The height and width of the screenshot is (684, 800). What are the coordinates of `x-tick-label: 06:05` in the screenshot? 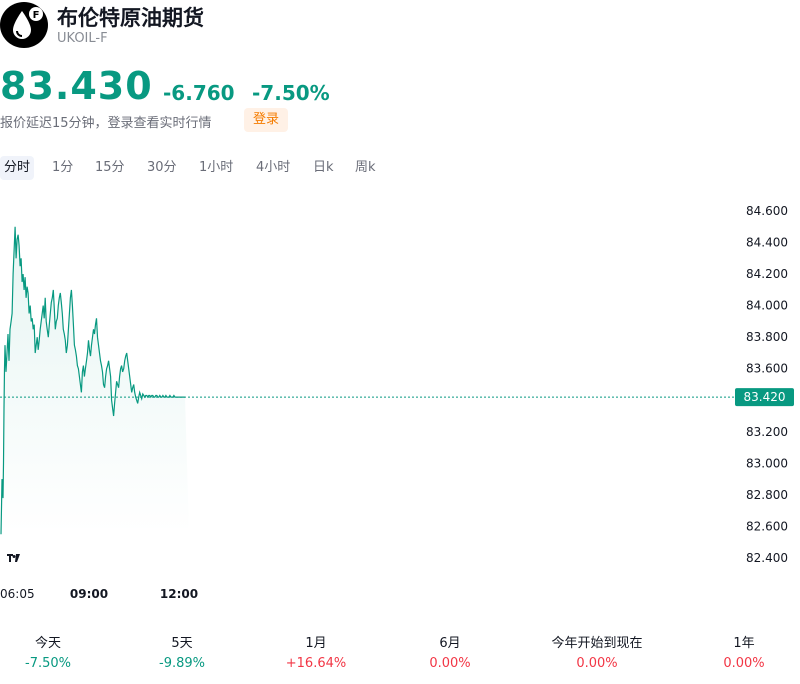 It's located at (17, 594).